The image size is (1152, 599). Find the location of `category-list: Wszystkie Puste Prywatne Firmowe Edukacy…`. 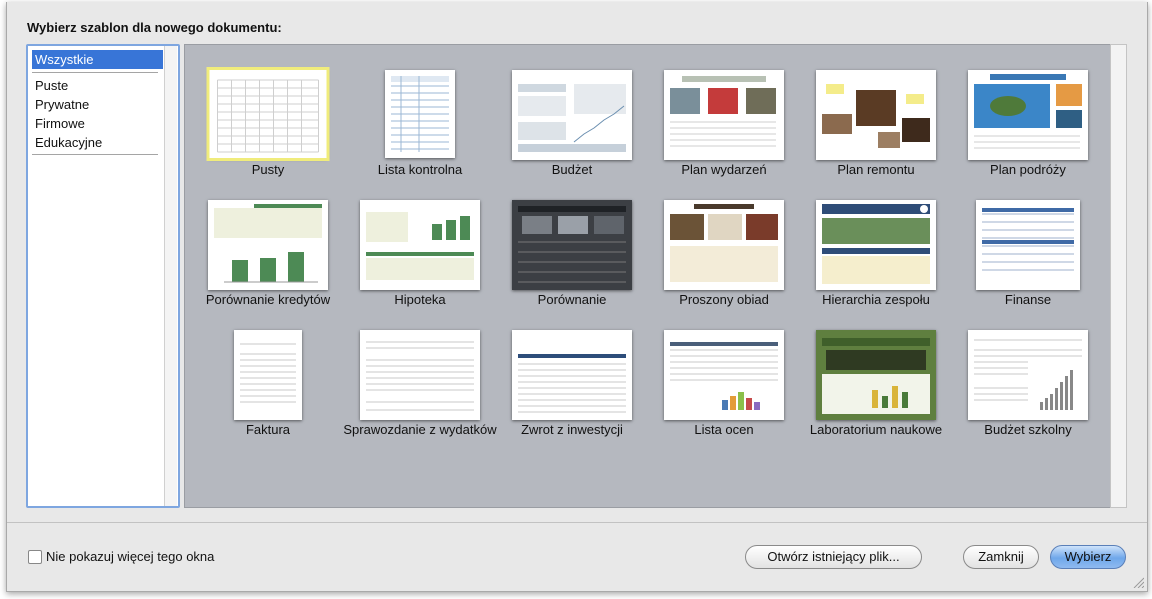

category-list: Wszystkie Puste Prywatne Firmowe Edukacy… is located at coordinates (103, 276).